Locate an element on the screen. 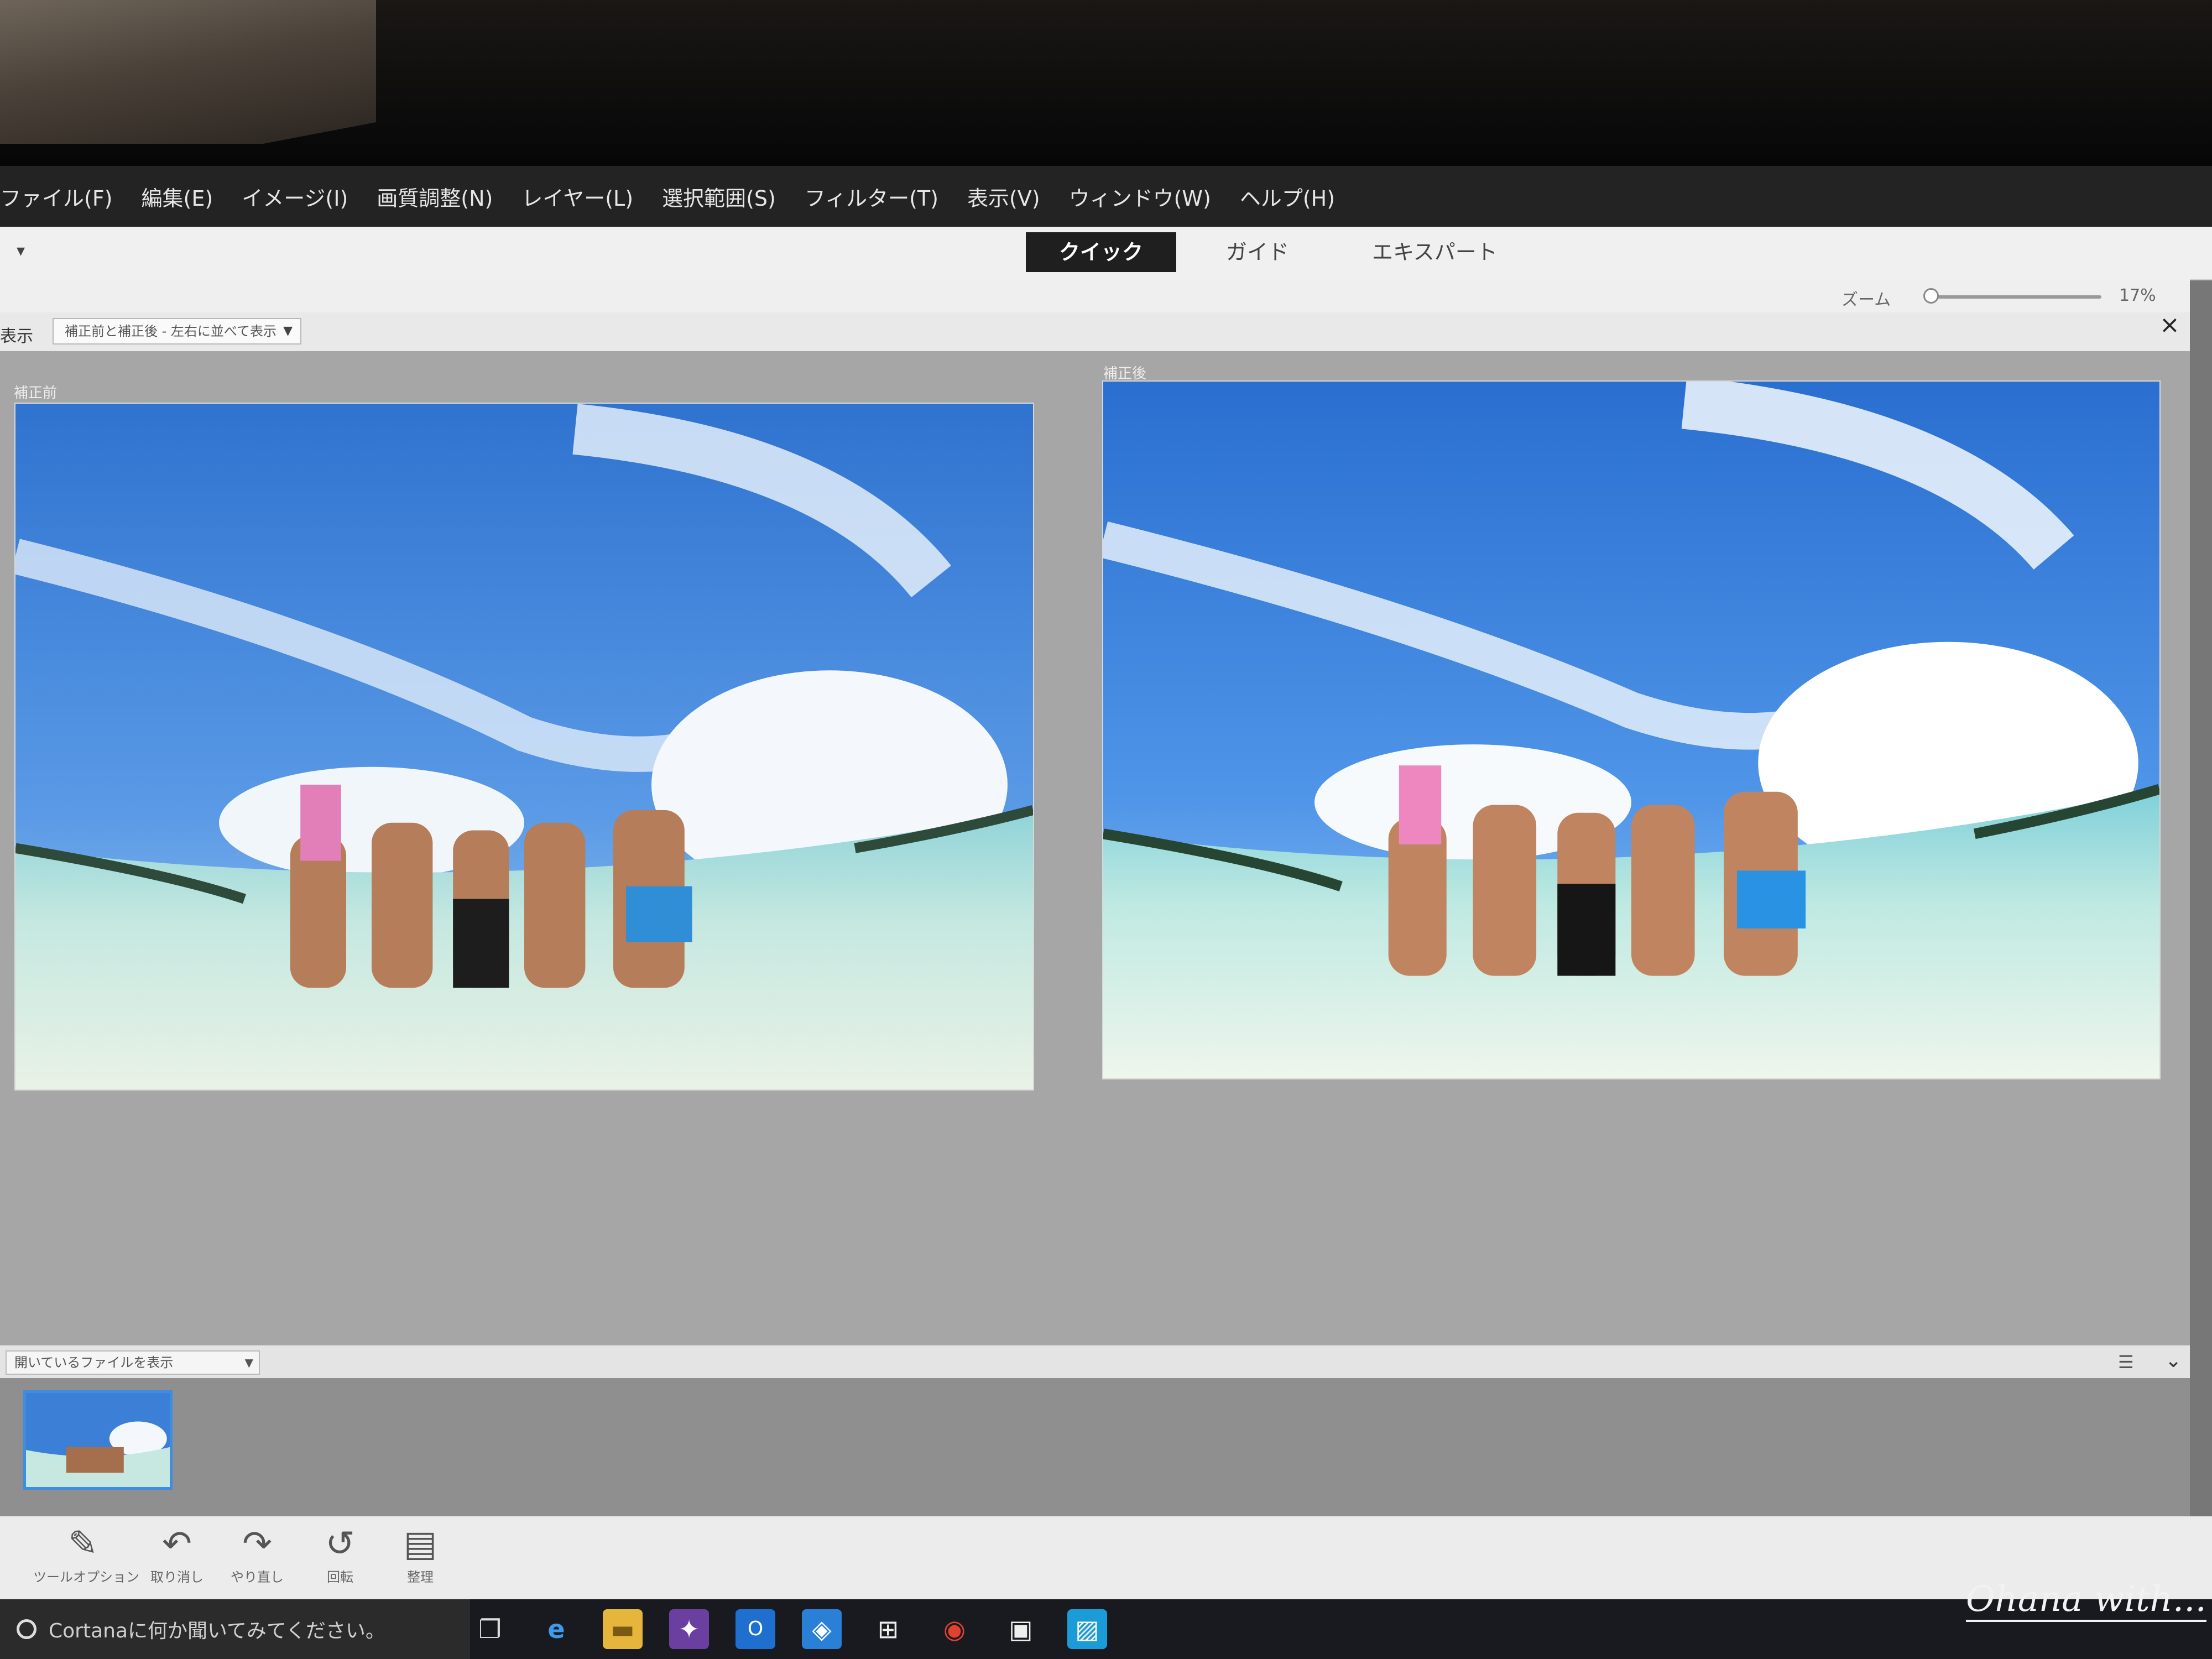 The image size is (2212, 1659). photo-bin-select: 開いているファイルを表示 ▼ is located at coordinates (133, 1363).